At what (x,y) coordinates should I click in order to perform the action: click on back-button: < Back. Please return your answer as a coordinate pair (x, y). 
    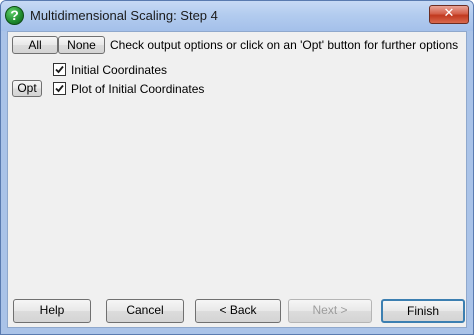
    Looking at the image, I should click on (238, 311).